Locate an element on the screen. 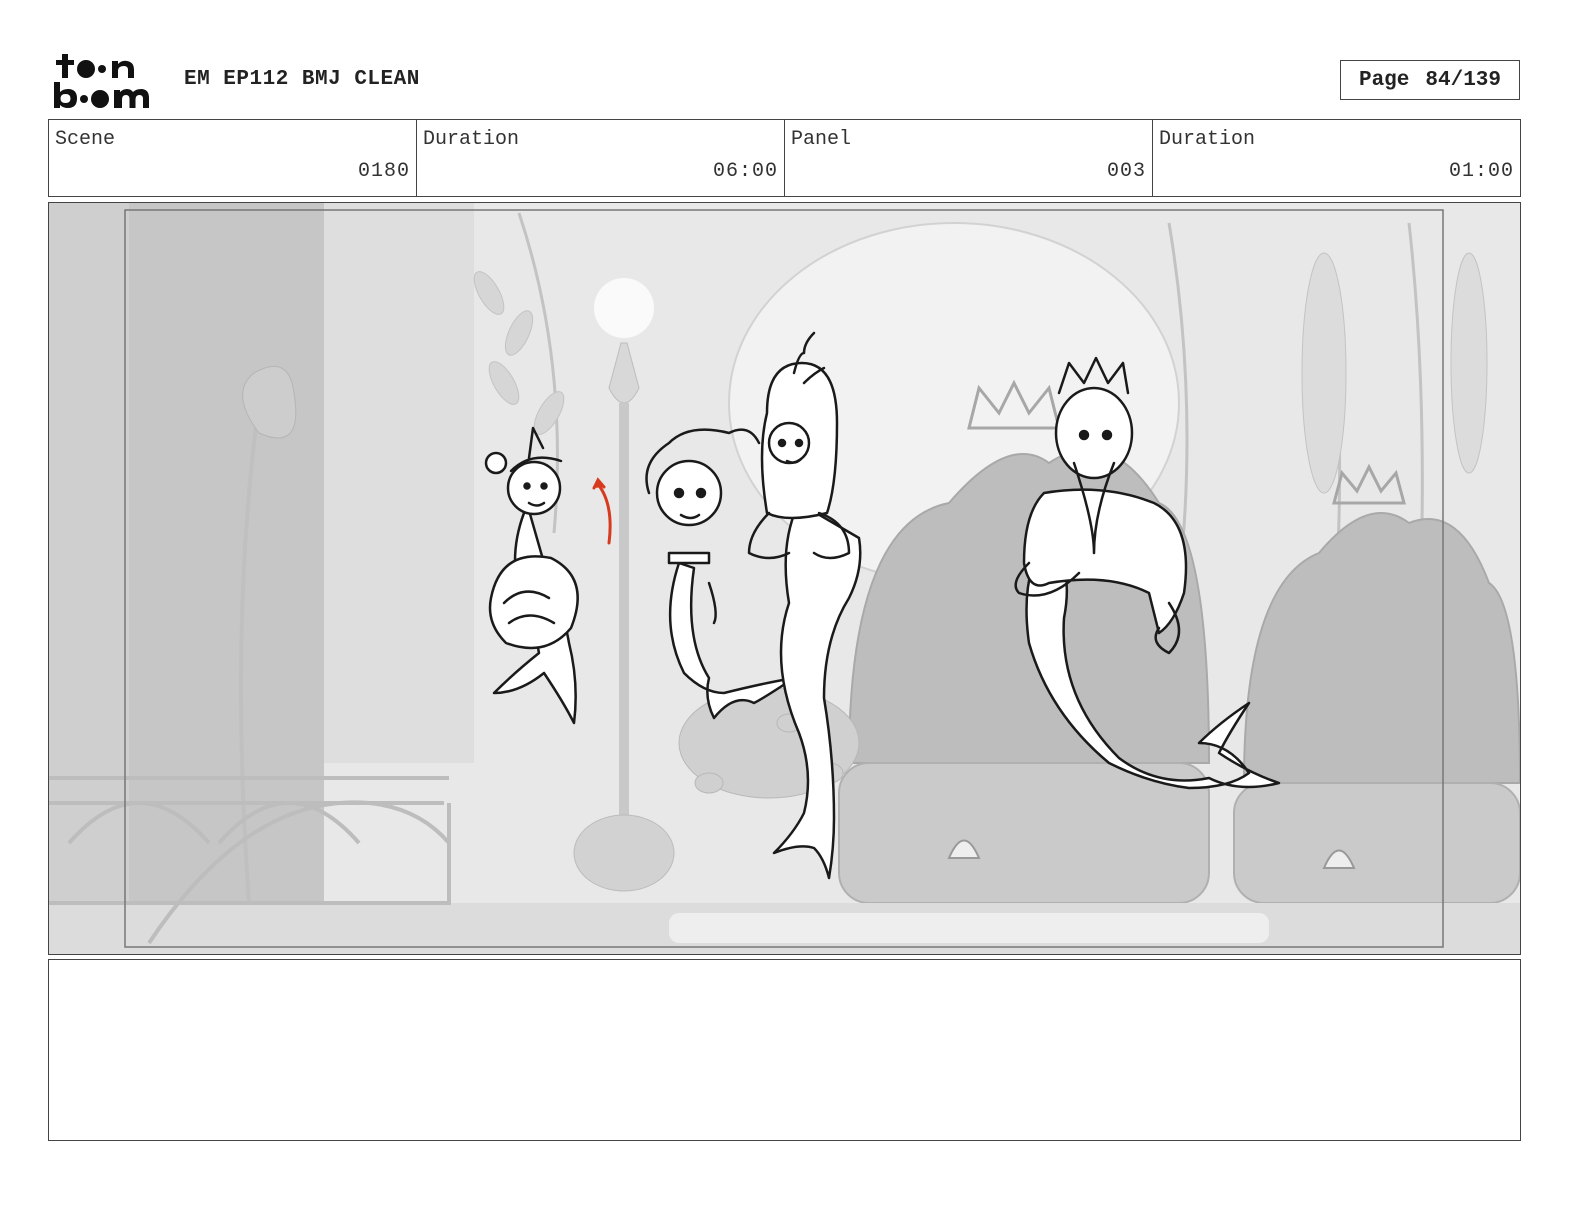 The height and width of the screenshot is (1224, 1584). page-indicator: Page 84/139 is located at coordinates (1430, 80).